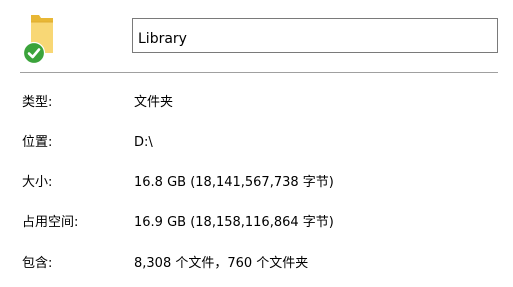 The width and height of the screenshot is (513, 287). What do you see at coordinates (256, 143) in the screenshot?
I see `property-row-location: 位置: D:\` at bounding box center [256, 143].